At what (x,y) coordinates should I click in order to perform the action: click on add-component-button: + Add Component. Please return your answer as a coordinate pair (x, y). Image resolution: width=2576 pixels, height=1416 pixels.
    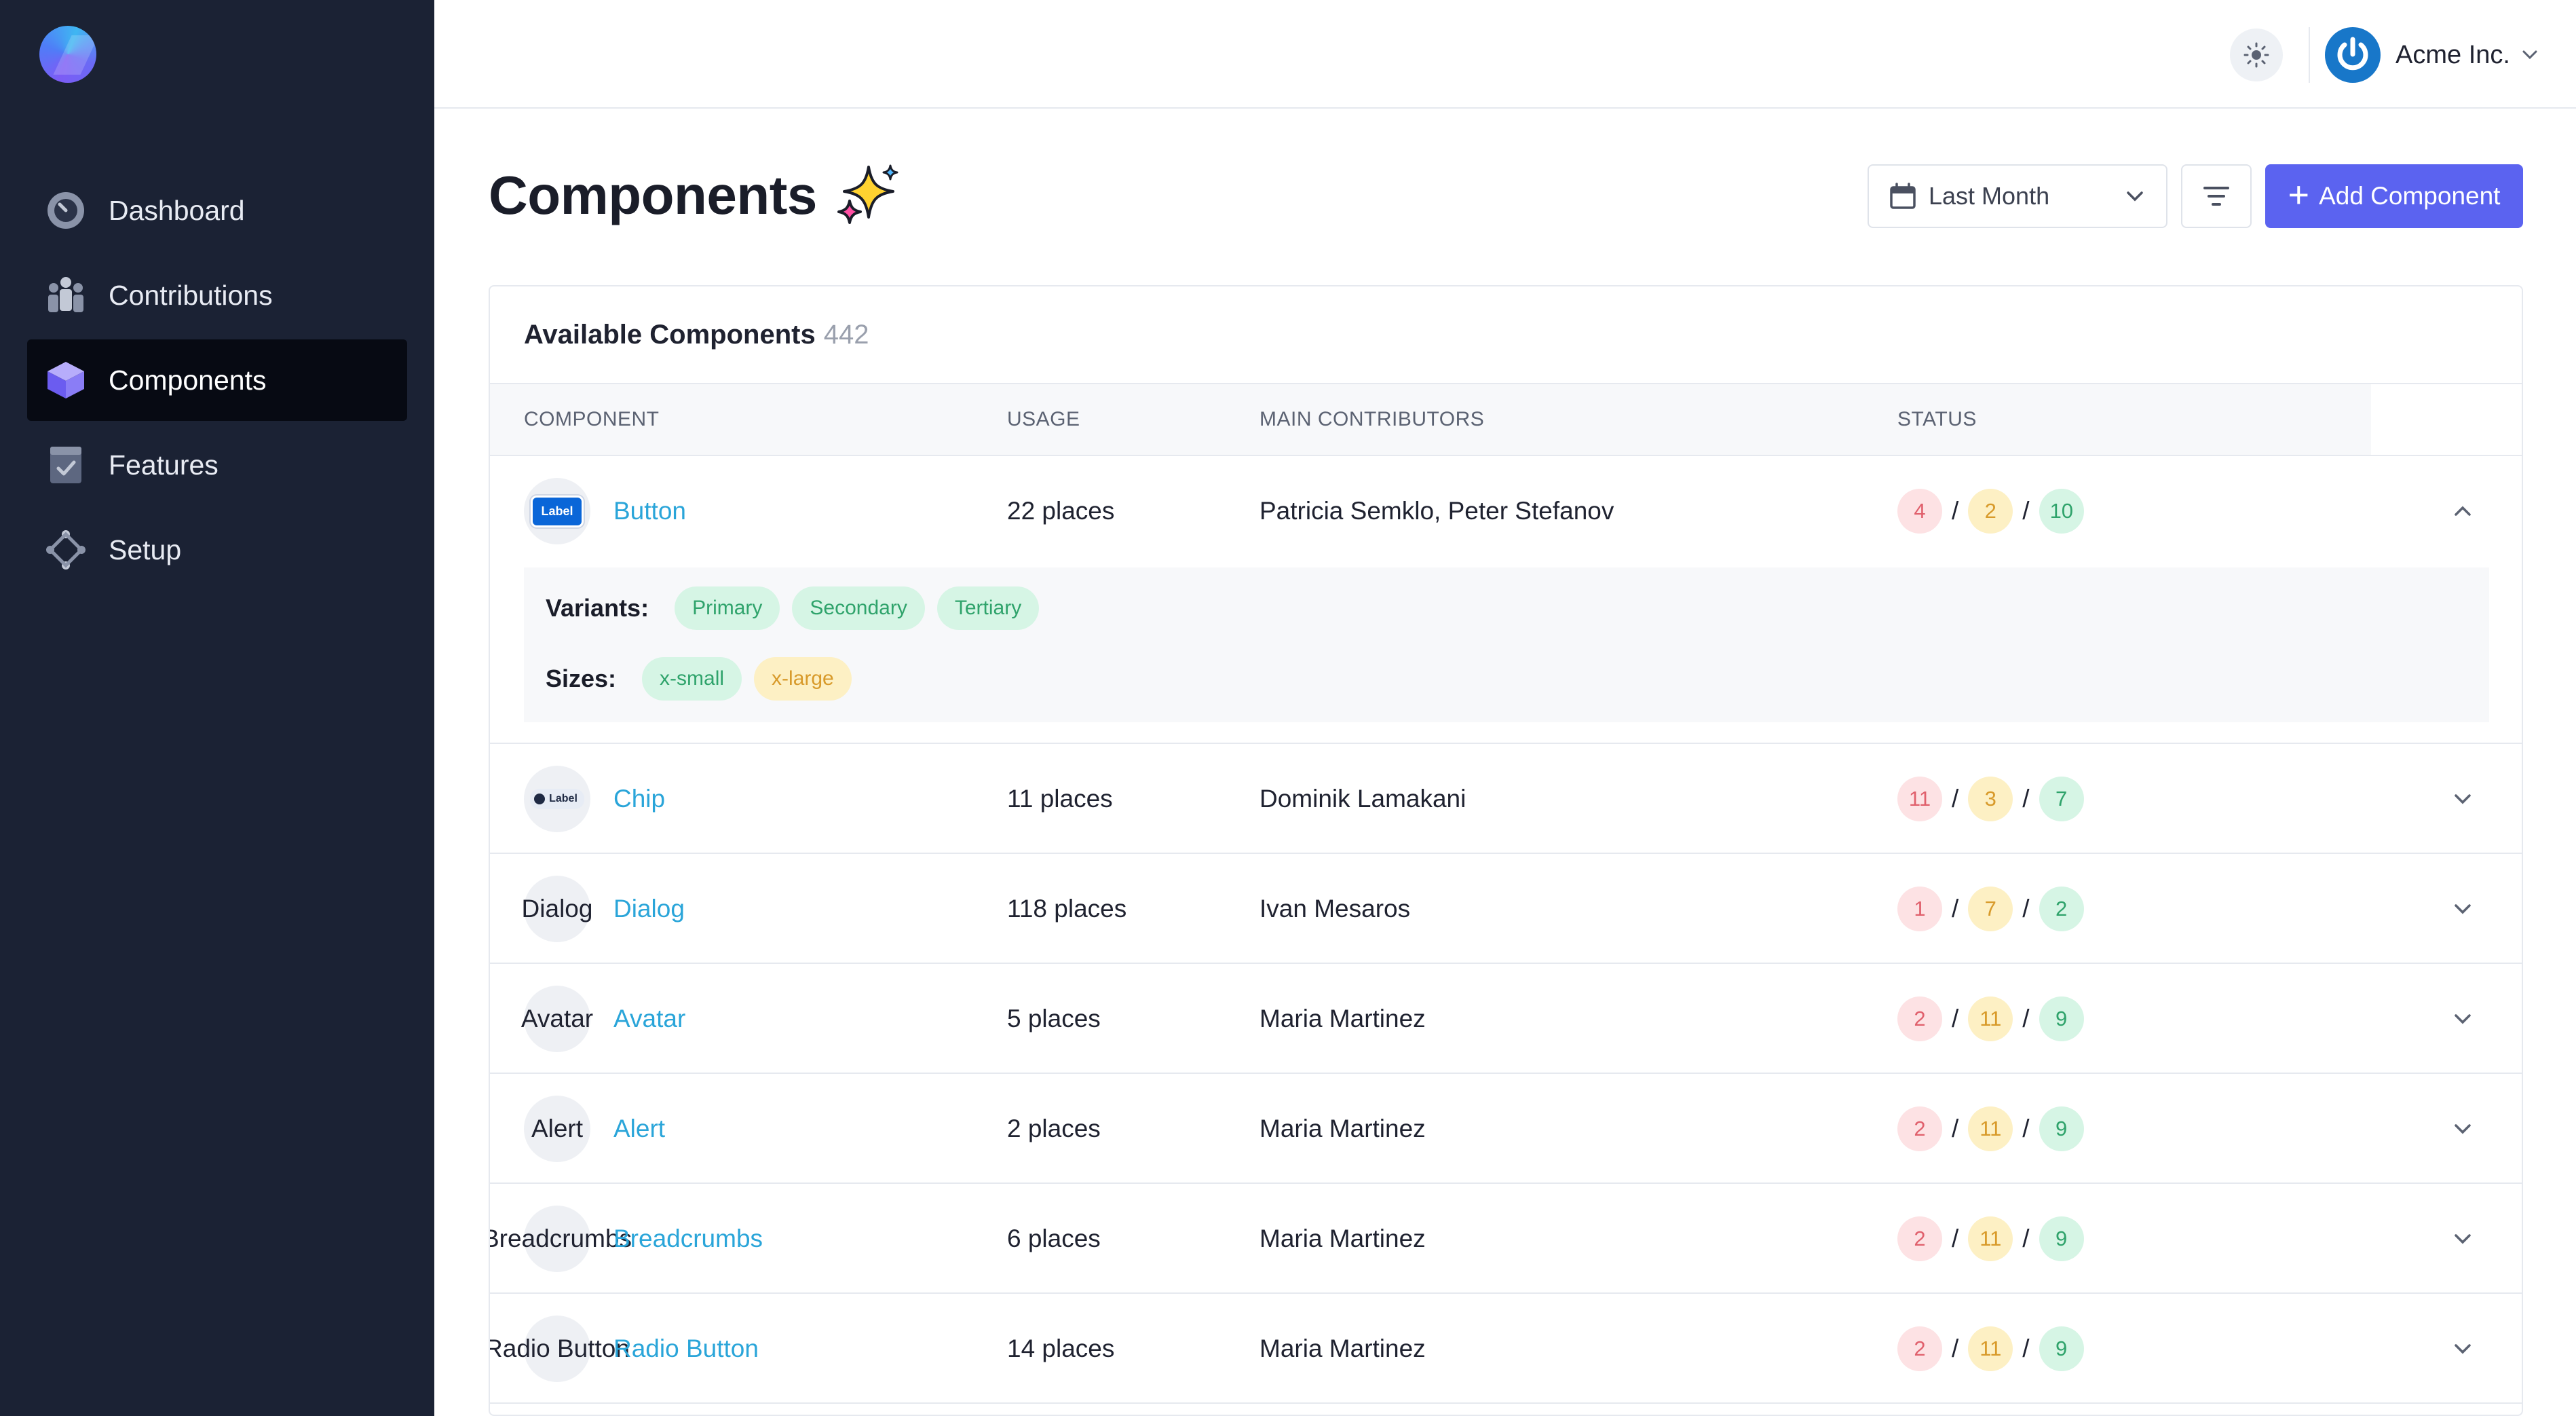
    Looking at the image, I should click on (2394, 196).